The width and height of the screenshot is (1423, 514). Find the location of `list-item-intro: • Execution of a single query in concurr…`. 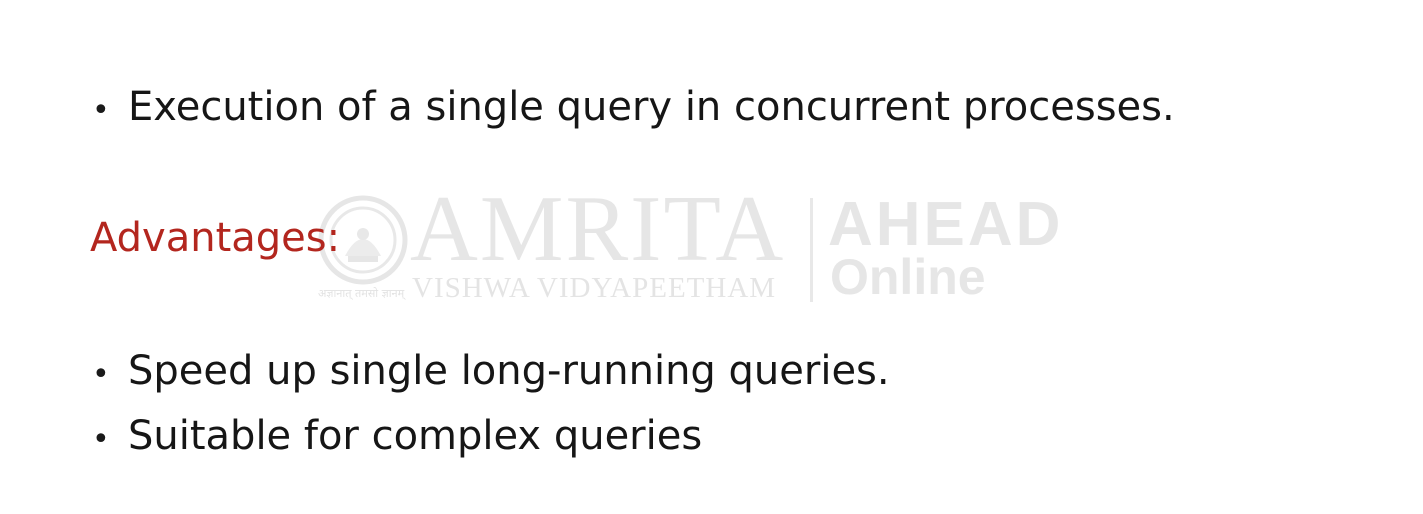

list-item-intro: • Execution of a single query in concurr… is located at coordinates (633, 107).